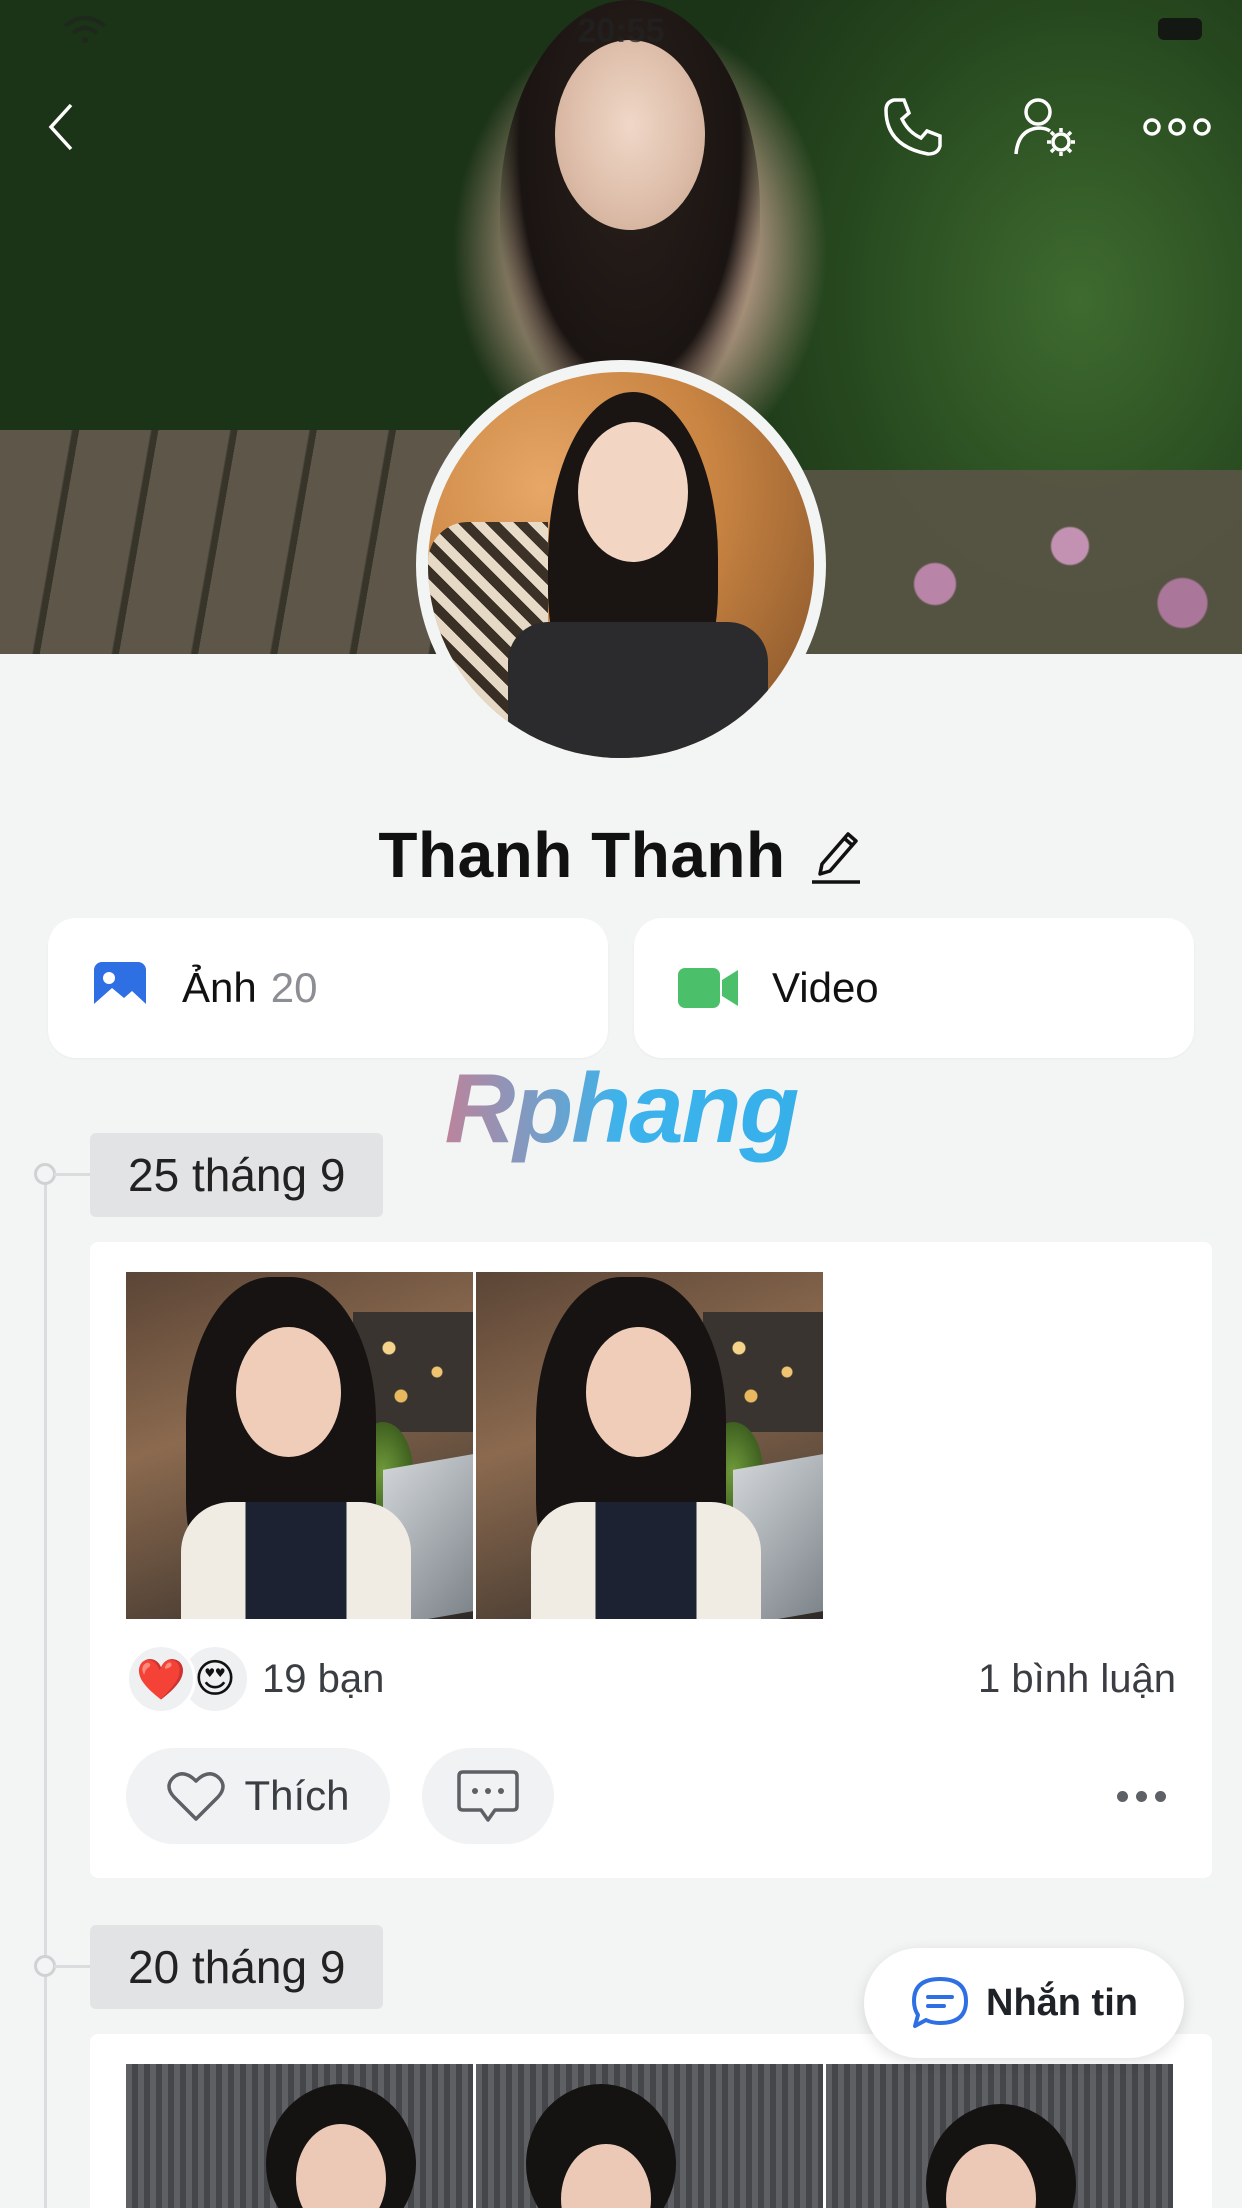 The image size is (1242, 2208). What do you see at coordinates (328, 988) in the screenshot?
I see `photos-button: Ảnh 20` at bounding box center [328, 988].